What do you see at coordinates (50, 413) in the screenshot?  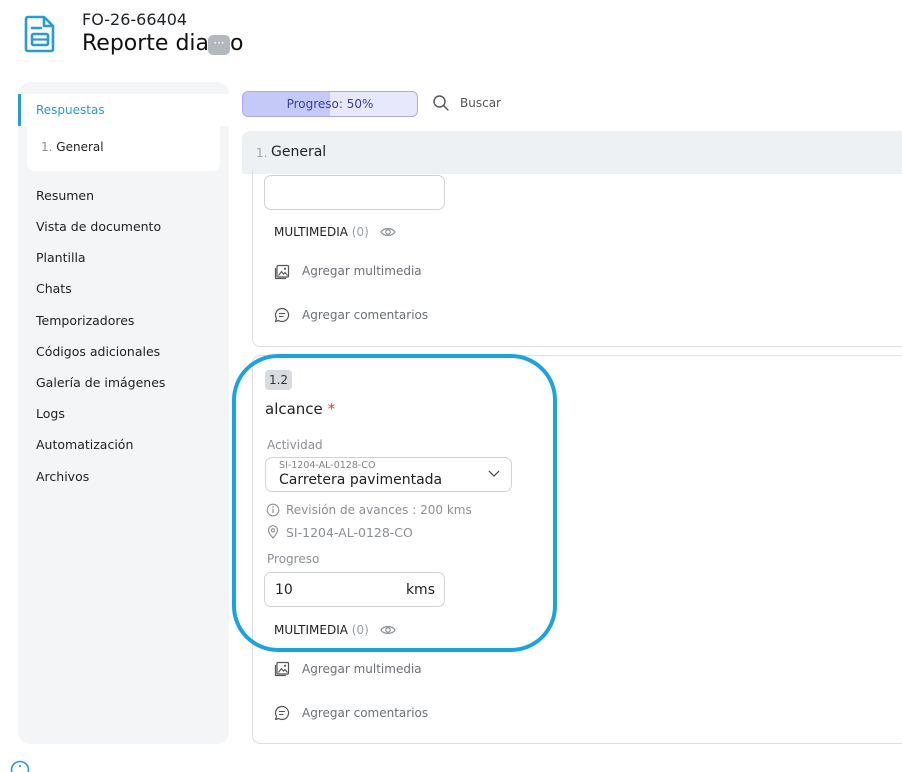 I see `sidebar-item-logs: Logs` at bounding box center [50, 413].